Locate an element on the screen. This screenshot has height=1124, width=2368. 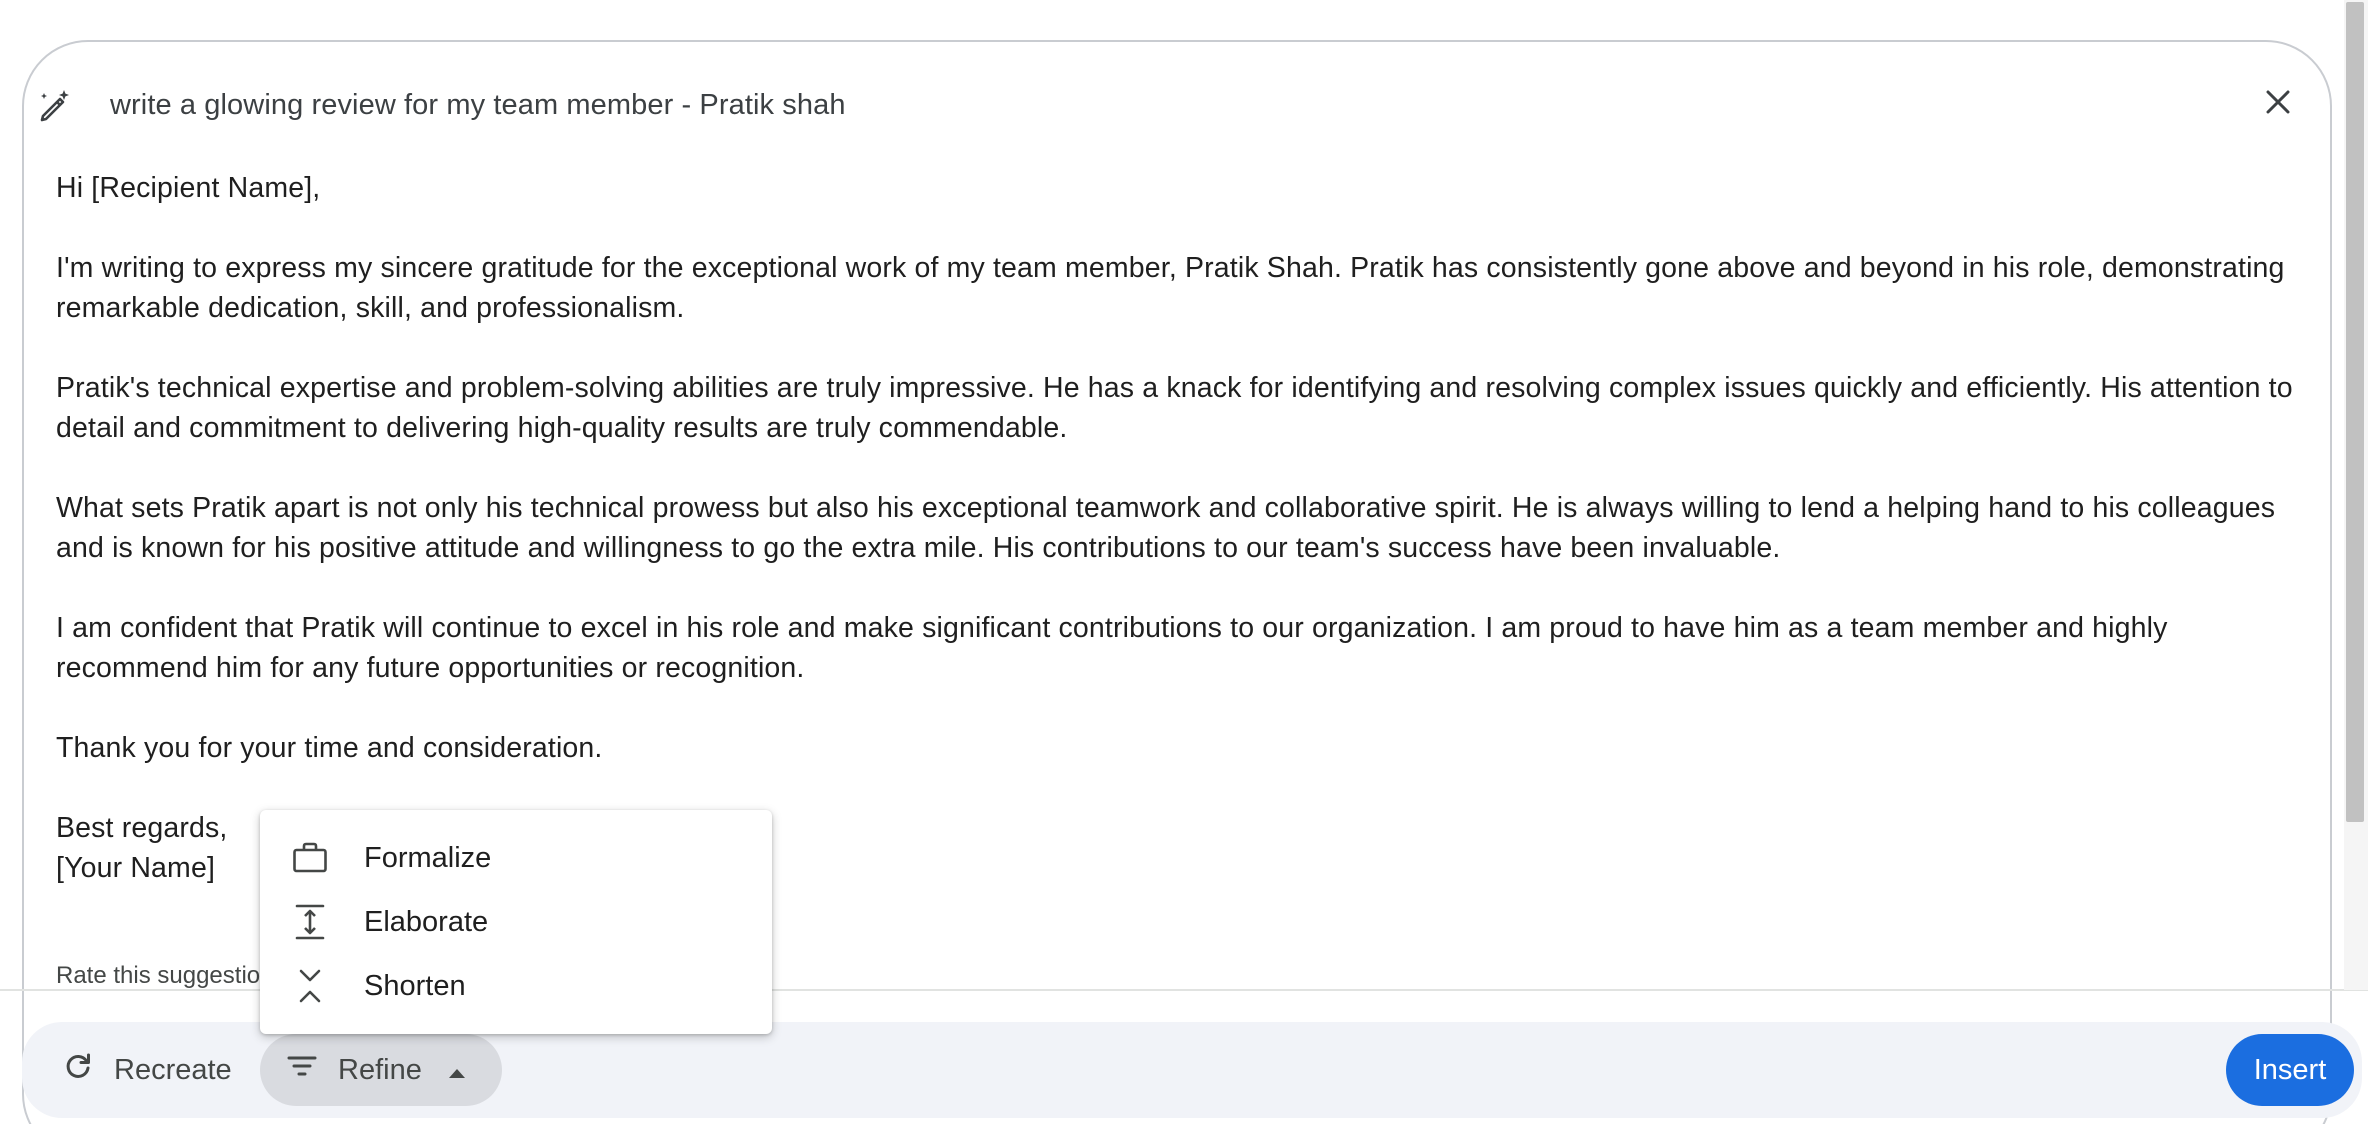
briefcase-icon is located at coordinates (310, 858).